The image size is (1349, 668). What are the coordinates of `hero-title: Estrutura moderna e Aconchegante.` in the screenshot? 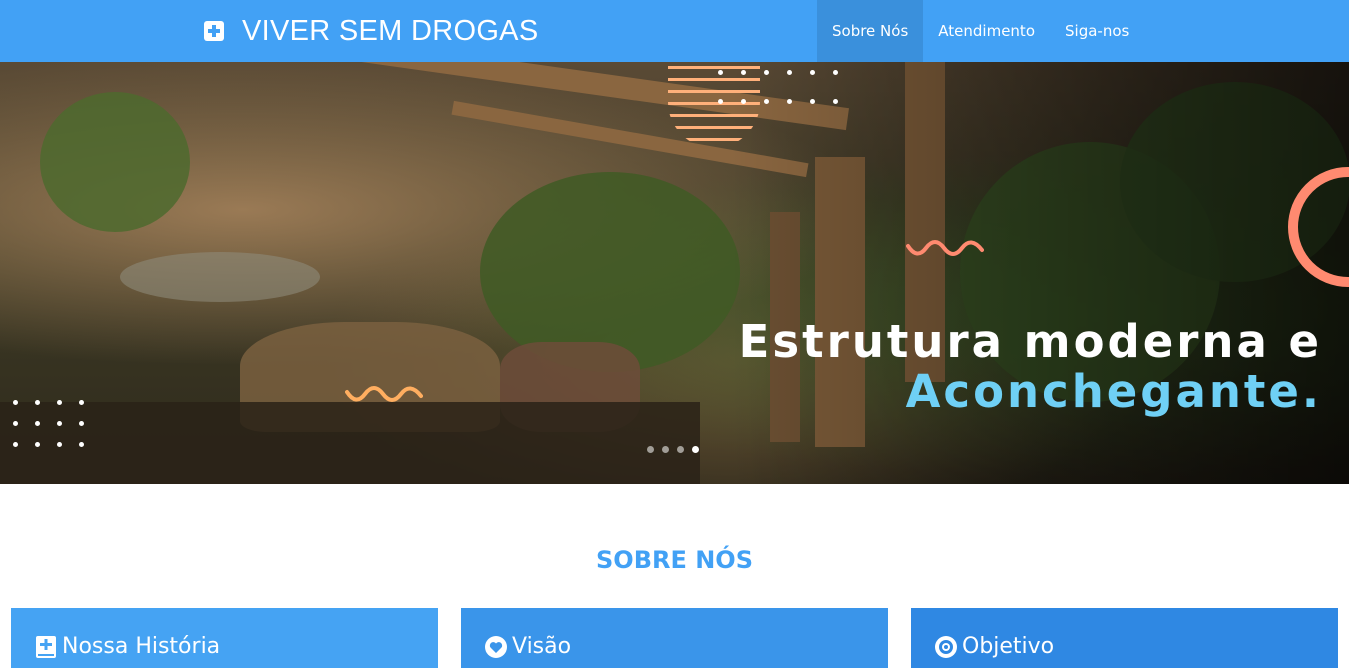 It's located at (1030, 367).